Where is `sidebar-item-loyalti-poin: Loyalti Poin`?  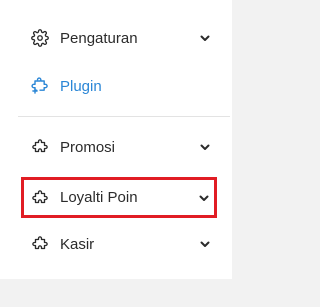 sidebar-item-loyalti-poin: Loyalti Poin is located at coordinates (119, 197).